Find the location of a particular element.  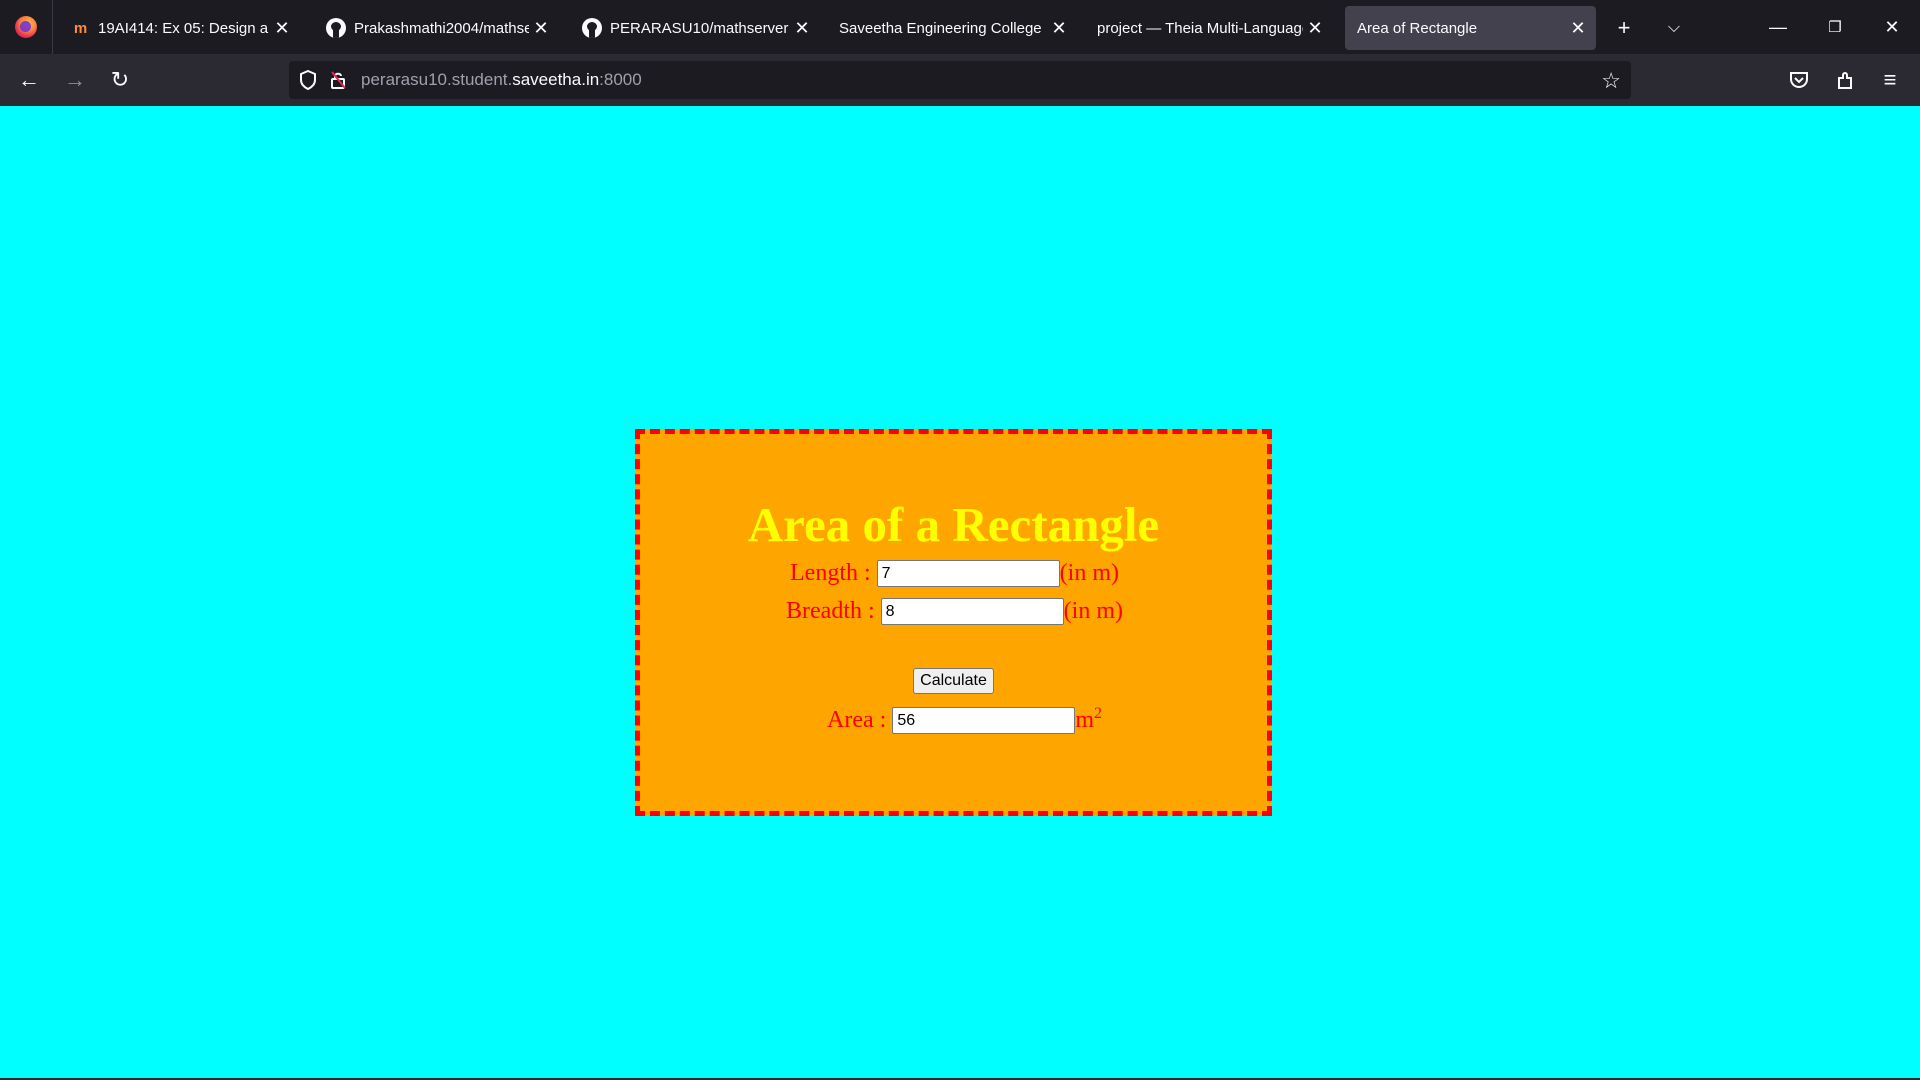

area-row: Area : m2 is located at coordinates (953, 719).